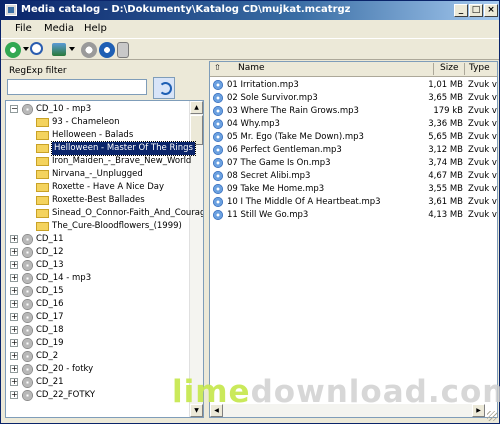  What do you see at coordinates (77, 87) in the screenshot?
I see `filter-input` at bounding box center [77, 87].